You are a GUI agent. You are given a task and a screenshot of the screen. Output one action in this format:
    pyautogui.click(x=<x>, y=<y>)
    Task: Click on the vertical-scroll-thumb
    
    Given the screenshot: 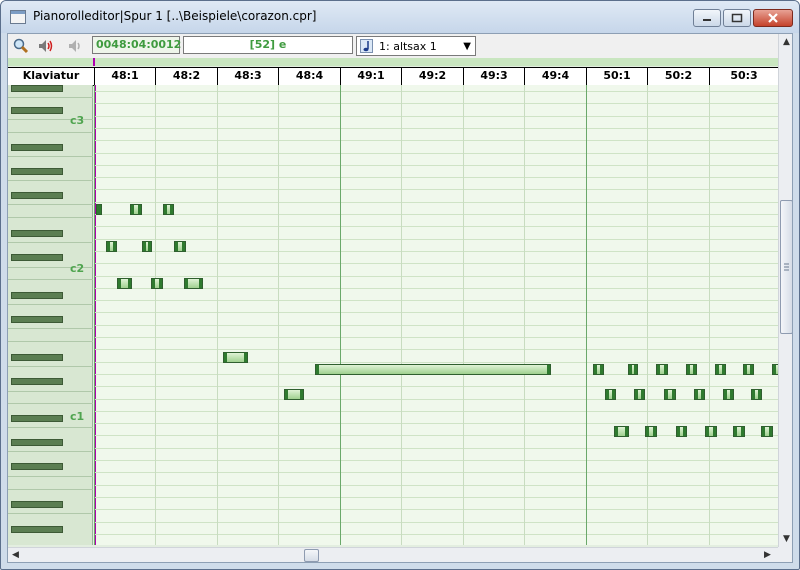 What is the action you would take?
    pyautogui.click(x=786, y=267)
    